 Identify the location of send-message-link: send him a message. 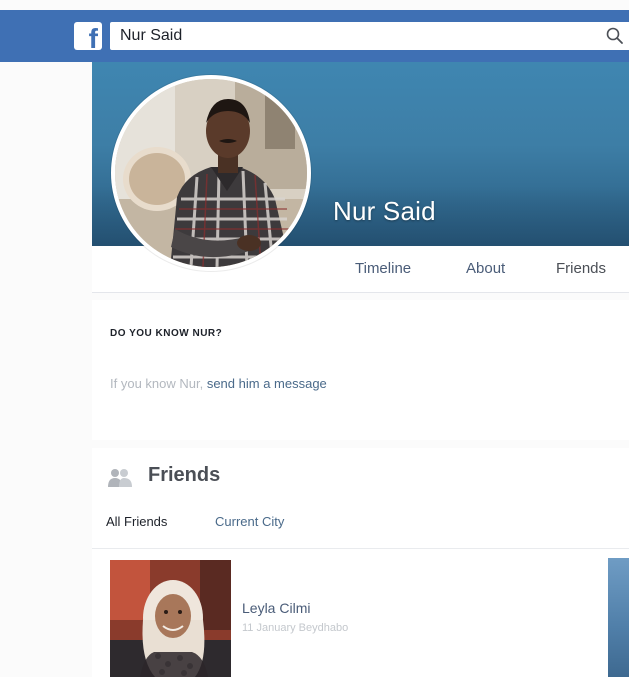
(267, 383).